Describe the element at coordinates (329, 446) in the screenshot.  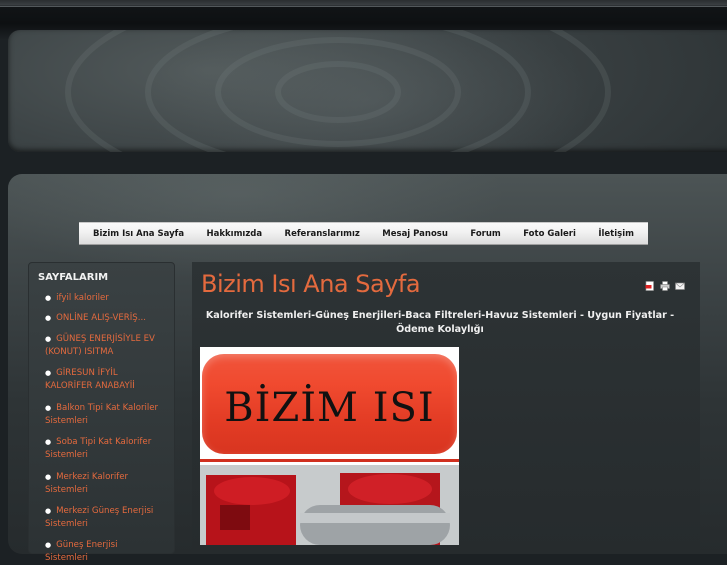
I see `banner-image: BİZİM ISI` at that location.